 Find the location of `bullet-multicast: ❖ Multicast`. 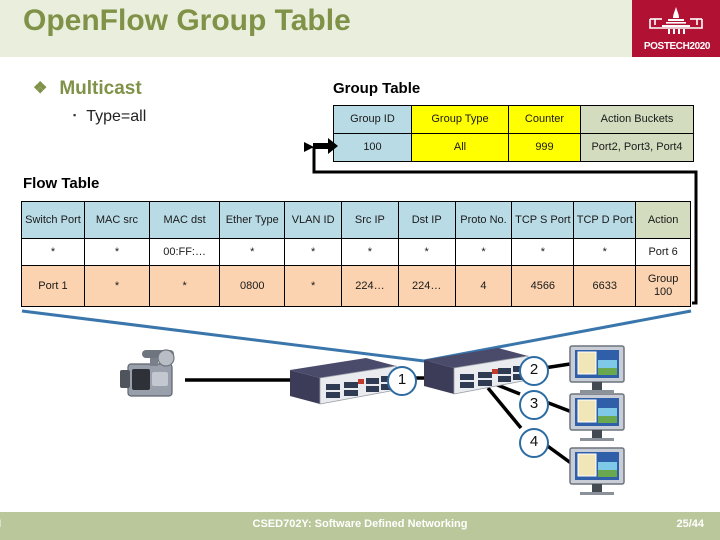

bullet-multicast: ❖ Multicast is located at coordinates (87, 89).